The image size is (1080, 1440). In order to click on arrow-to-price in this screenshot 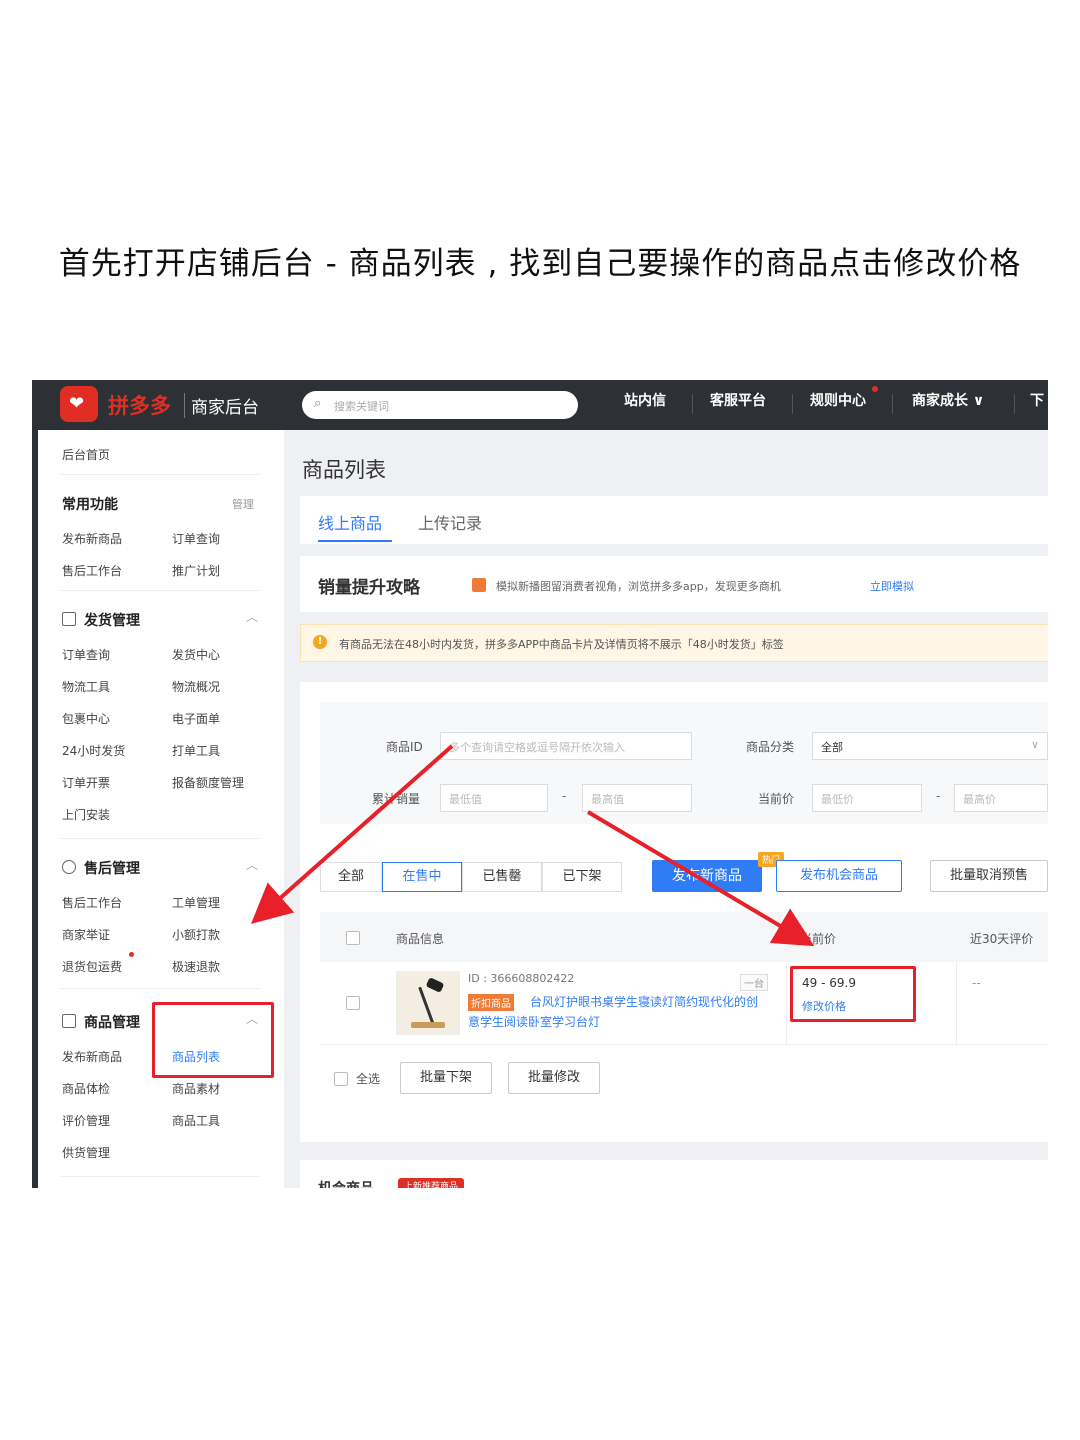, I will do `click(700, 878)`.